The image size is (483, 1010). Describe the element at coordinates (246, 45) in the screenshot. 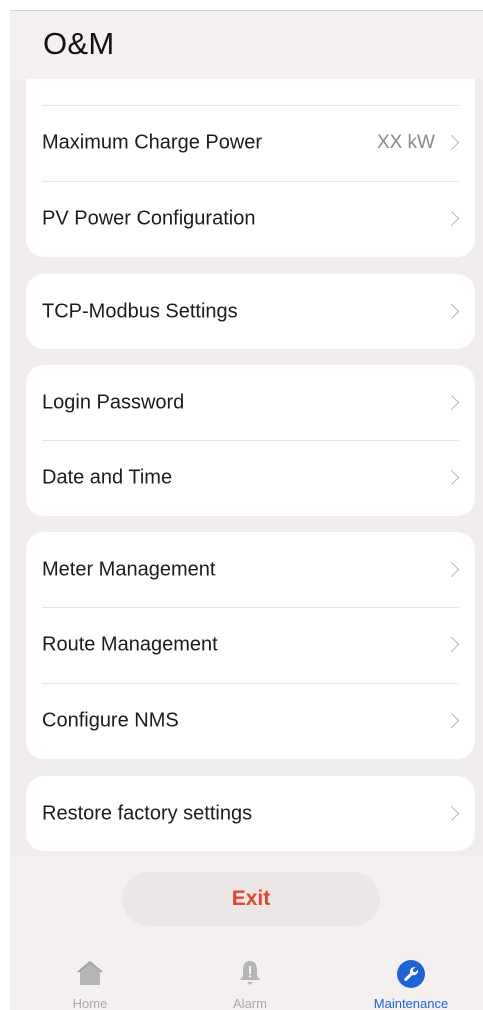

I see `header: O&M` at that location.